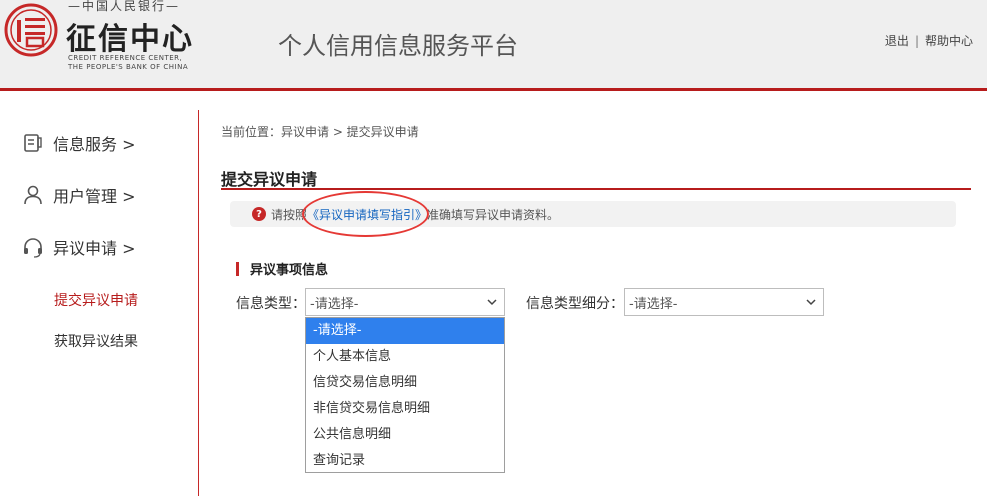 The width and height of the screenshot is (987, 496). Describe the element at coordinates (724, 302) in the screenshot. I see `info-subtype-select: -请选择-` at that location.